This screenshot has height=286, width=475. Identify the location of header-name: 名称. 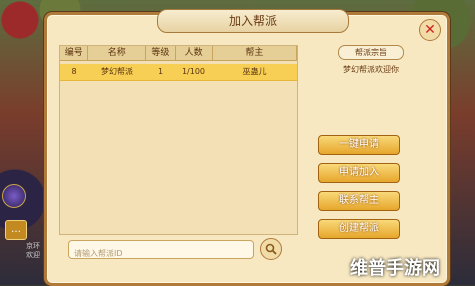
(117, 53).